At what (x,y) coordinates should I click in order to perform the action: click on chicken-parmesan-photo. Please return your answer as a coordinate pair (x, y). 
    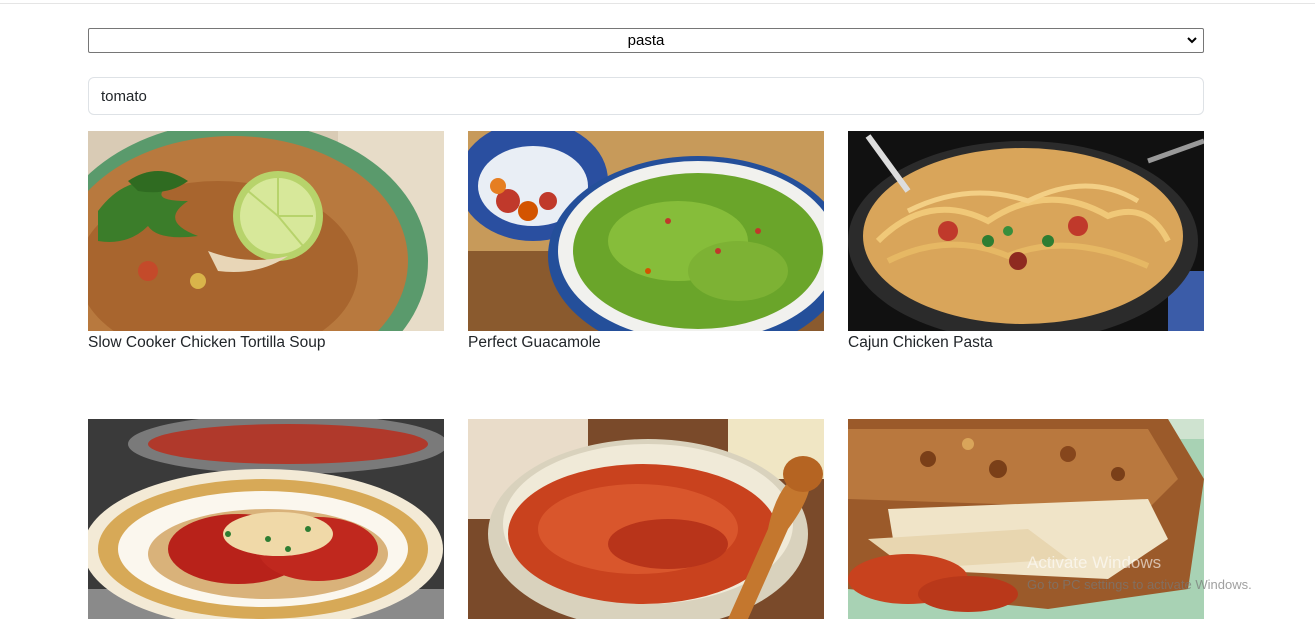
    Looking at the image, I should click on (266, 519).